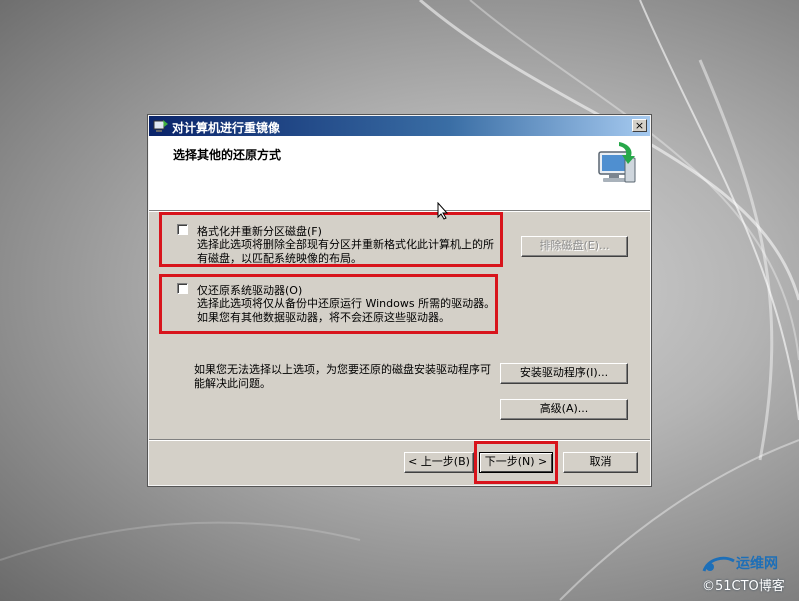  What do you see at coordinates (749, 577) in the screenshot?
I see `watermark: 运维网 ©51CTO博客` at bounding box center [749, 577].